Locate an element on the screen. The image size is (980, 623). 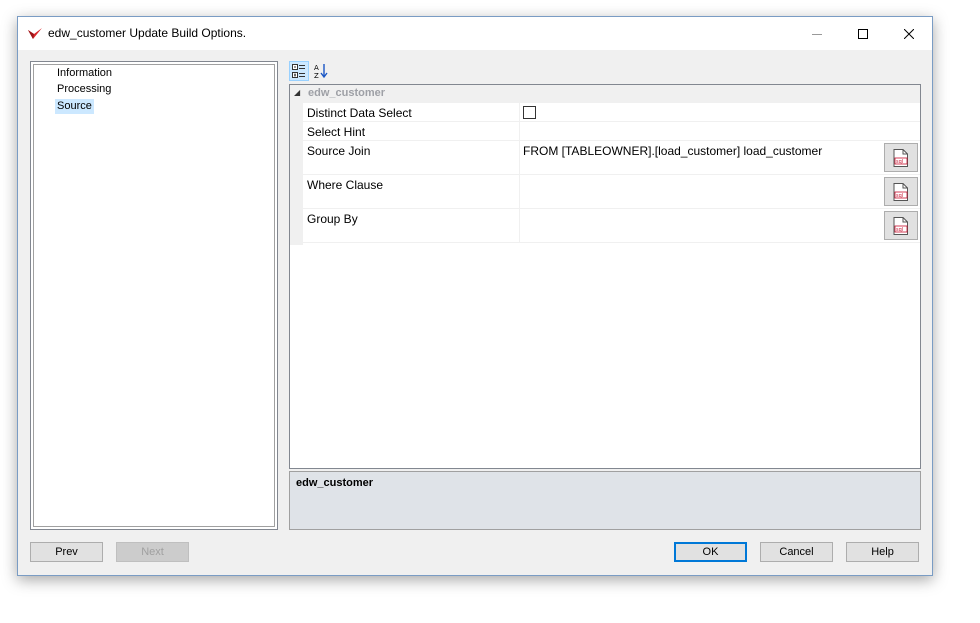
collapse-triangle-icon: ◢ is located at coordinates (297, 92).